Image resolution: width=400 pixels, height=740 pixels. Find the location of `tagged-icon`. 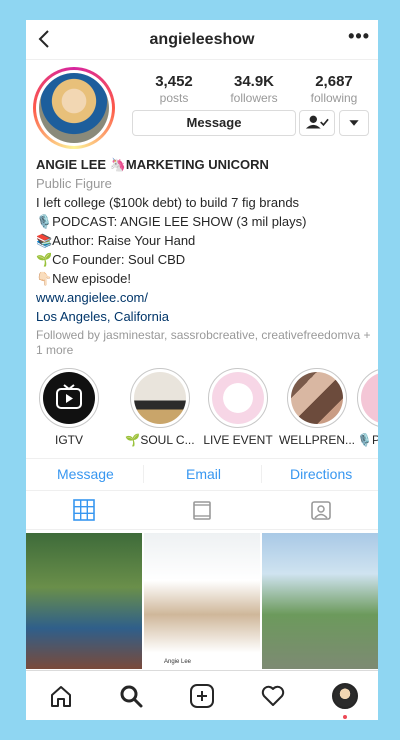

tagged-icon is located at coordinates (321, 510).